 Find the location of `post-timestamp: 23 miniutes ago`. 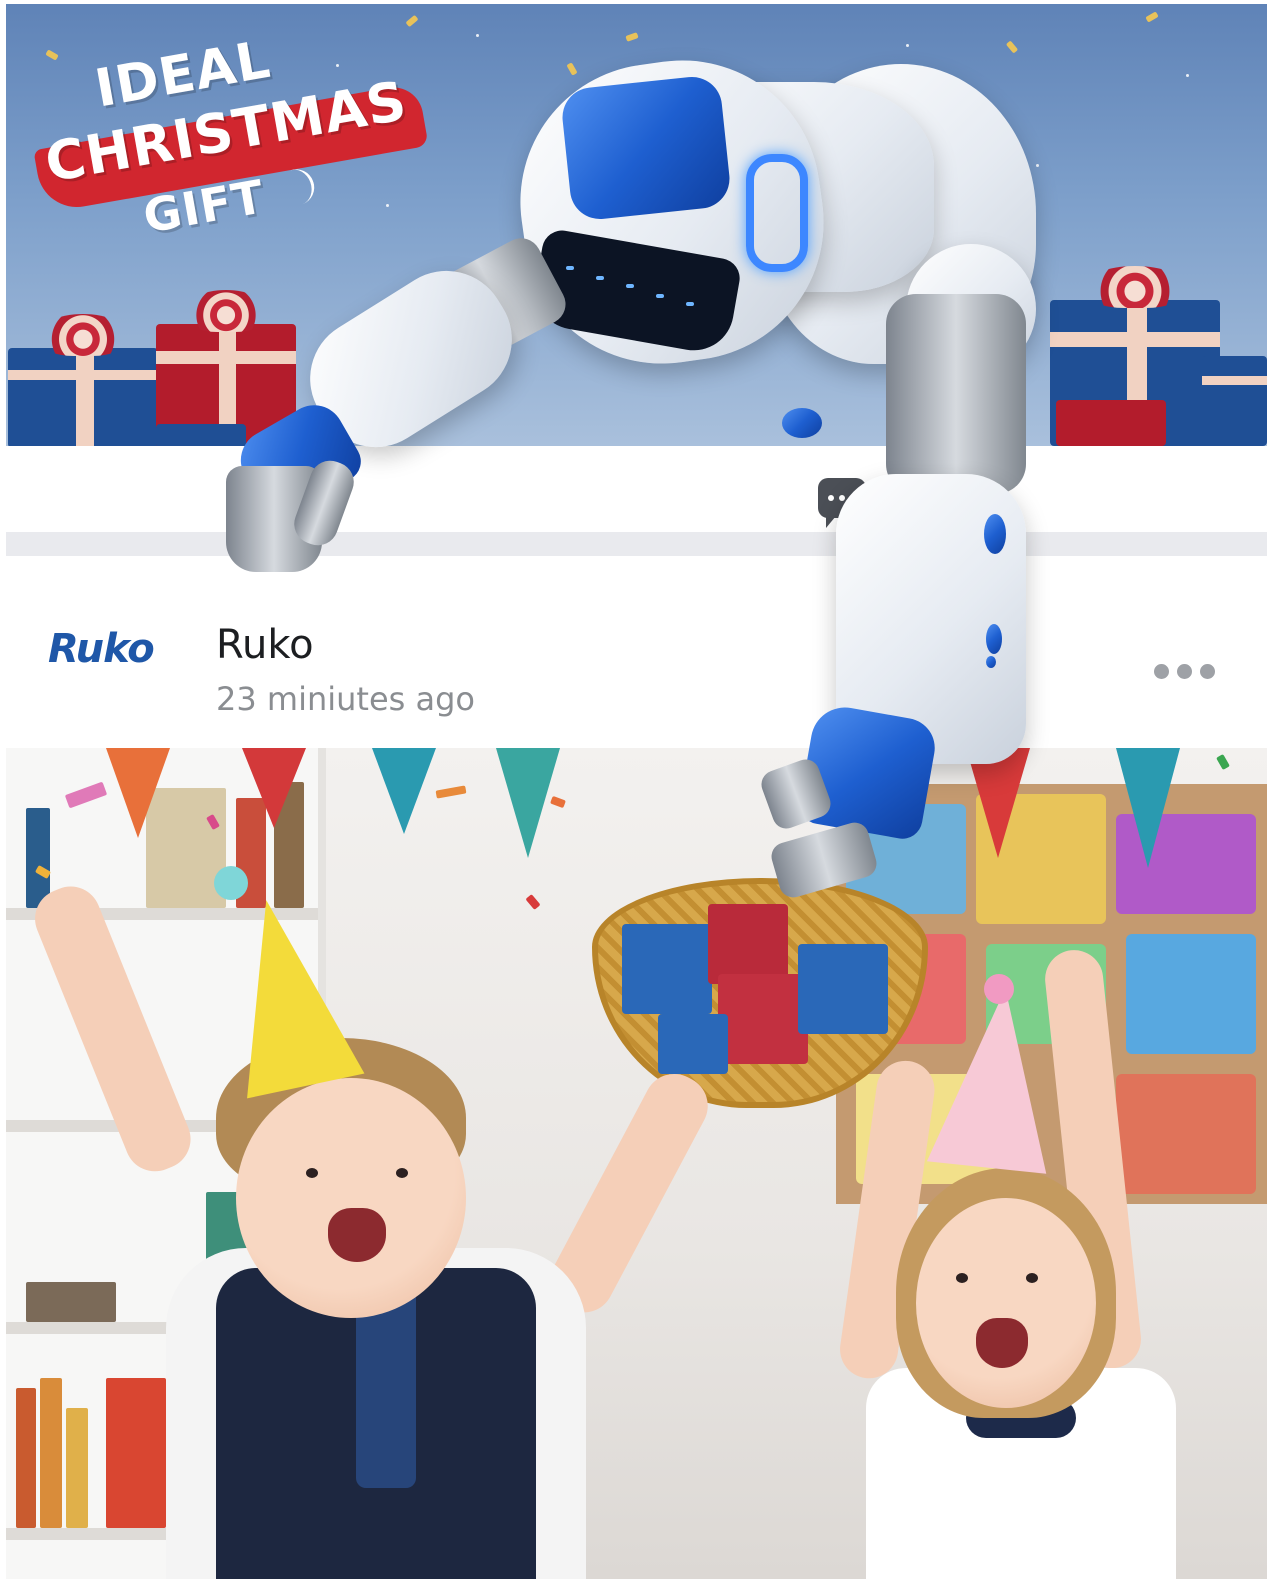

post-timestamp: 23 miniutes ago is located at coordinates (345, 699).